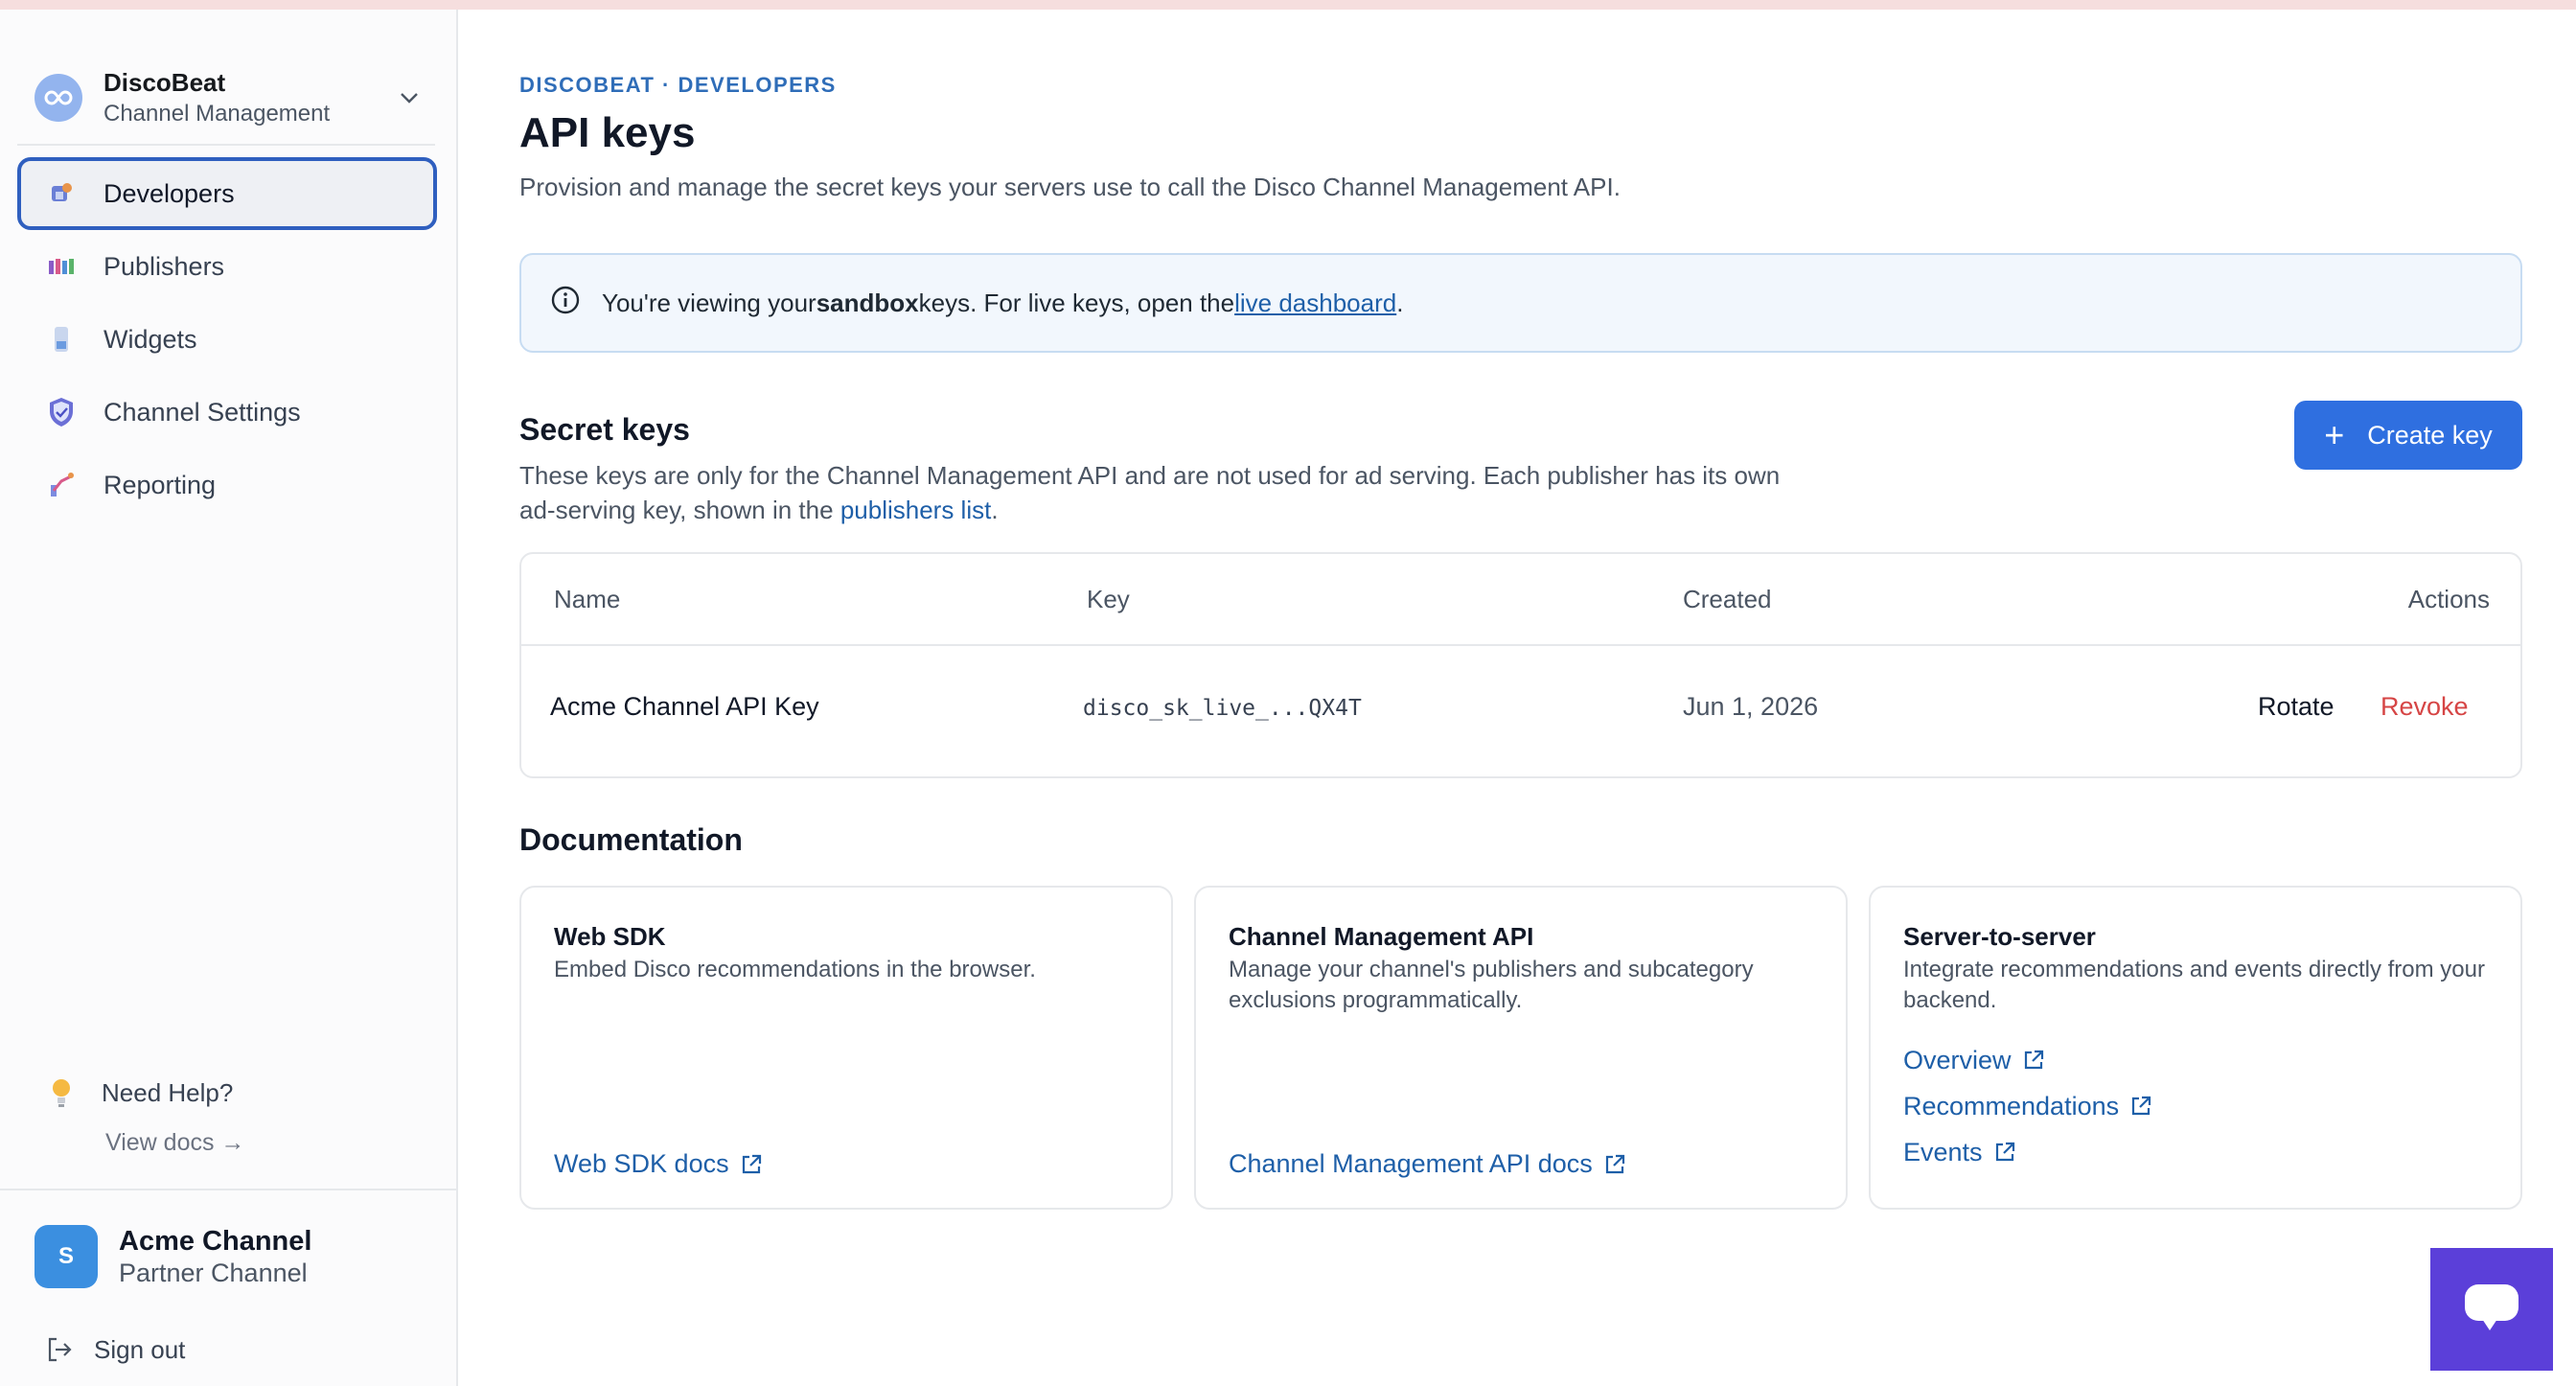  What do you see at coordinates (164, 266) in the screenshot?
I see `sidebar-item-label: Publishers` at bounding box center [164, 266].